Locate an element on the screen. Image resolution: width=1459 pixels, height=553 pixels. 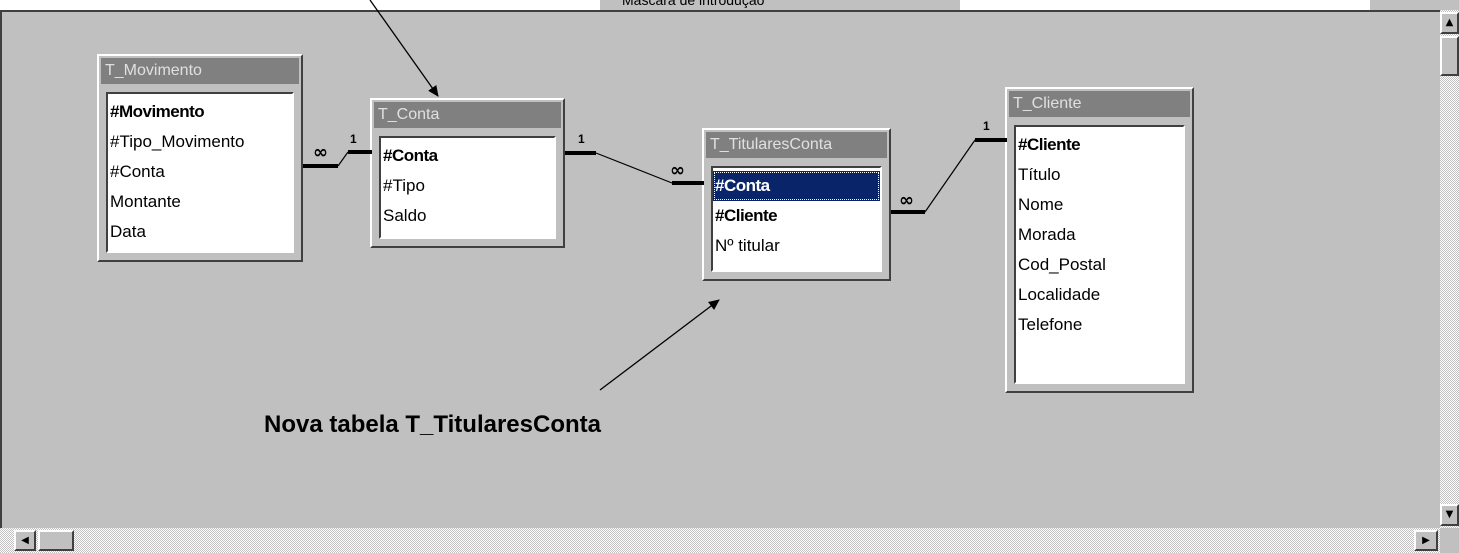
horizontal-scrollbar: ◀ ▶ is located at coordinates (720, 540).